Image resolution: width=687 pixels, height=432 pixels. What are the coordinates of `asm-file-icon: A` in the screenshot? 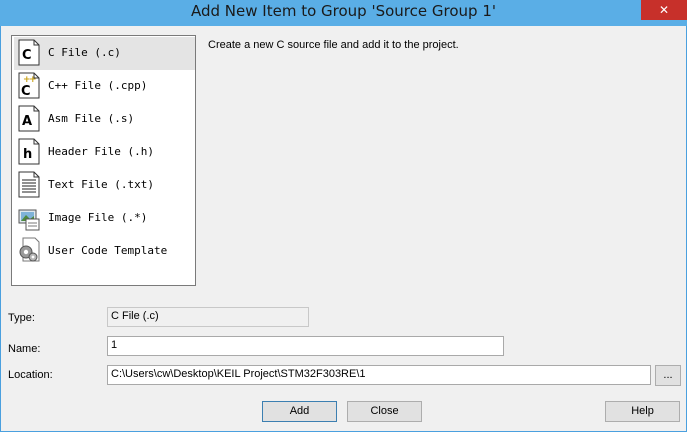 It's located at (29, 118).